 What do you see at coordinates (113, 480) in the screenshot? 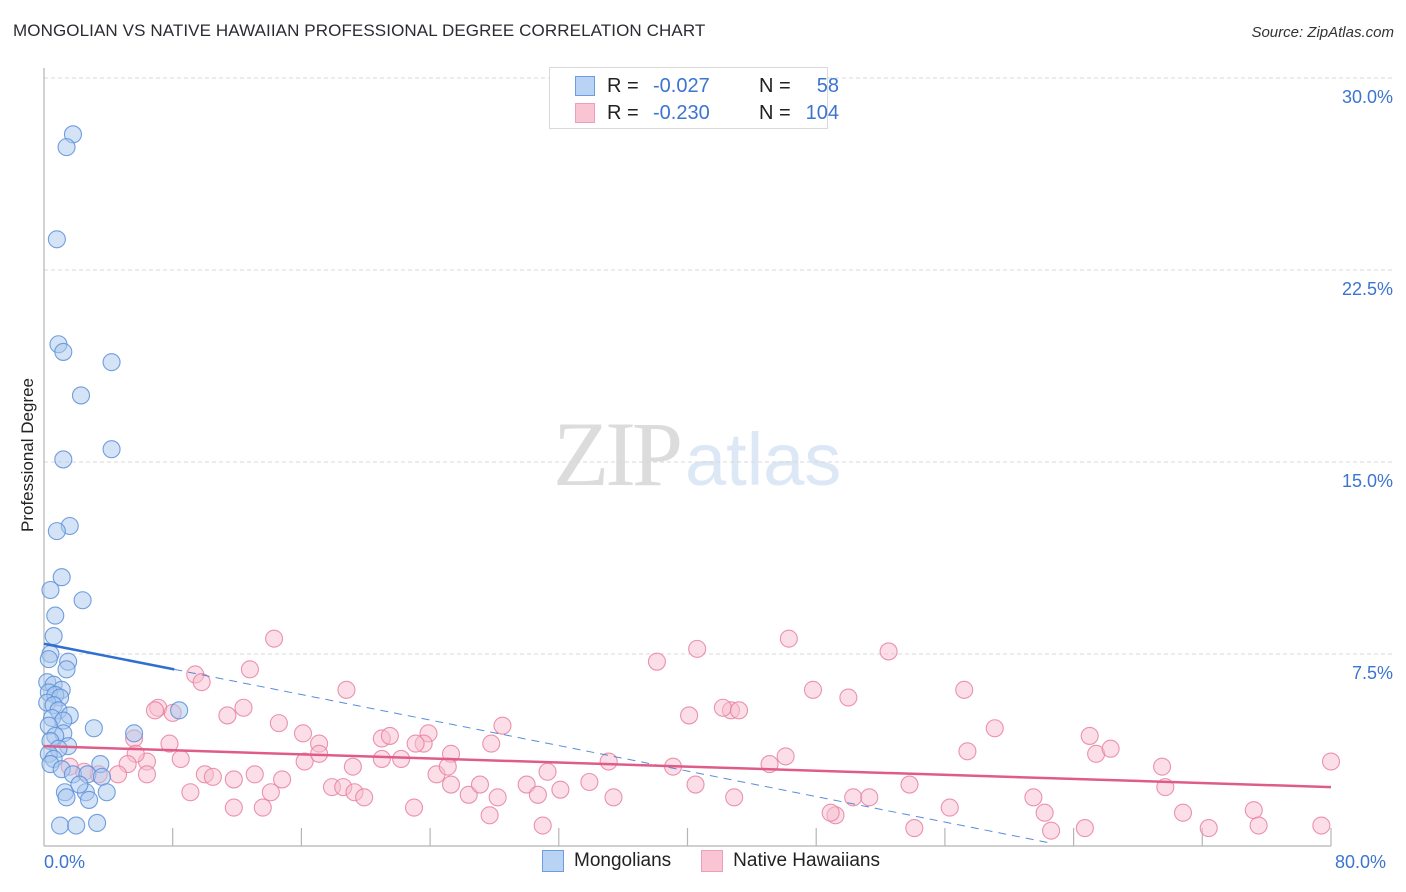
I see `mongolians-points` at bounding box center [113, 480].